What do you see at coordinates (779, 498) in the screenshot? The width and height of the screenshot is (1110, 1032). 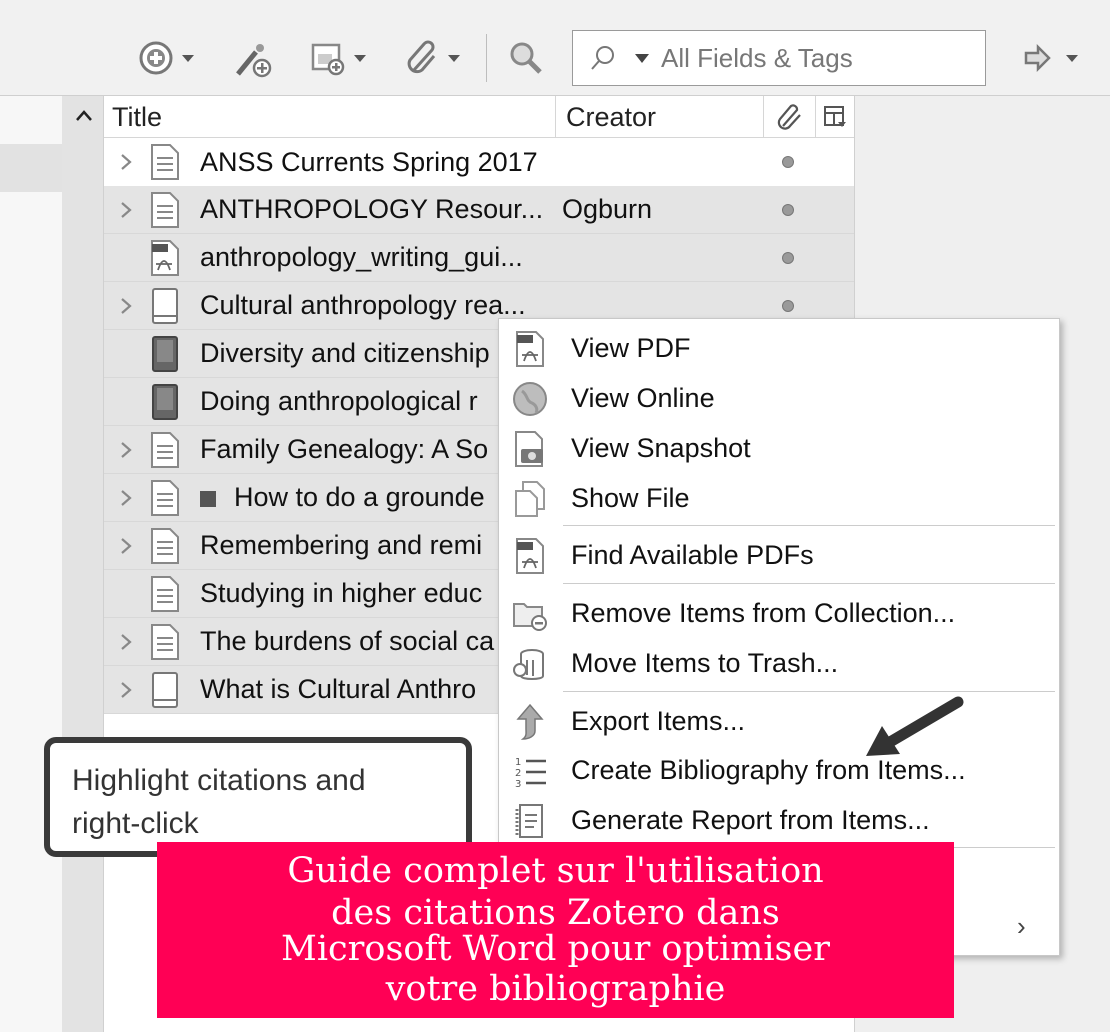 I see `menu-item-show-file: Show File` at bounding box center [779, 498].